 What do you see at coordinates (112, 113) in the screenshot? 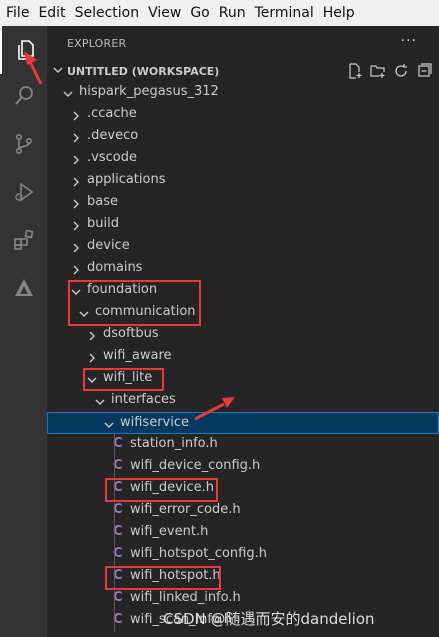
I see `tree-item-label: .ccache` at bounding box center [112, 113].